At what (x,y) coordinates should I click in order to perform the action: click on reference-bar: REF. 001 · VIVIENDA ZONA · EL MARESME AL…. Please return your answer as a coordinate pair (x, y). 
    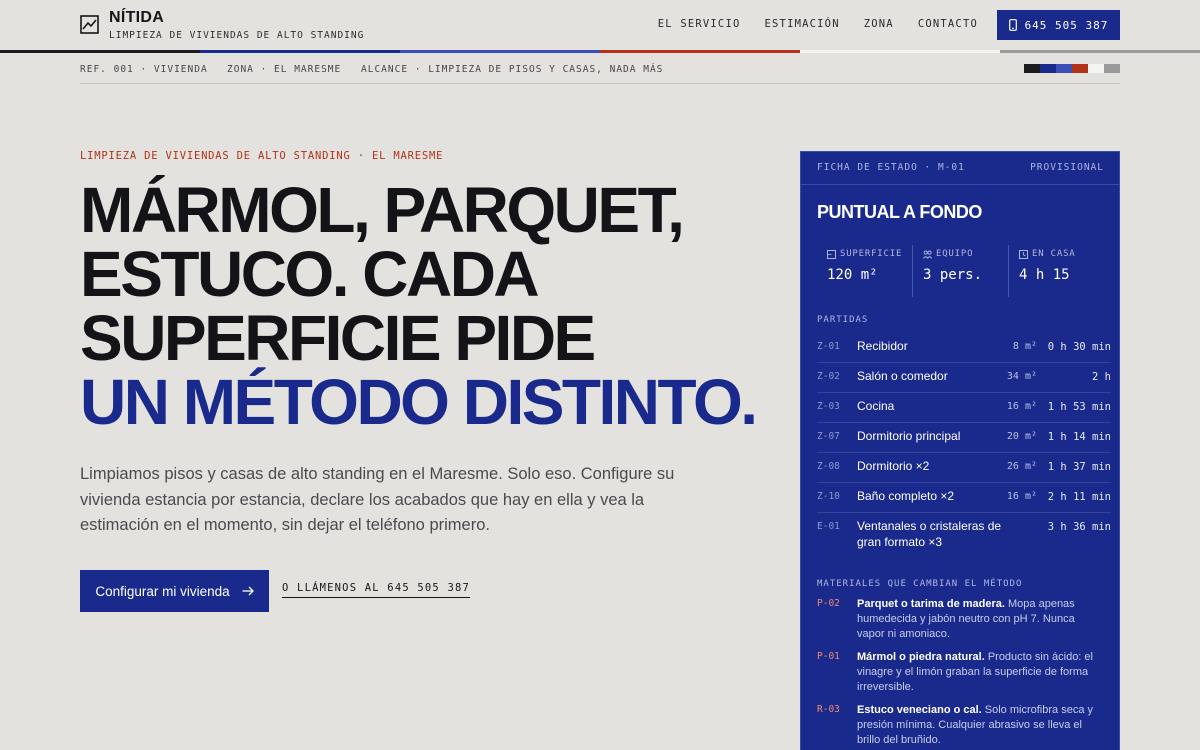
    Looking at the image, I should click on (600, 73).